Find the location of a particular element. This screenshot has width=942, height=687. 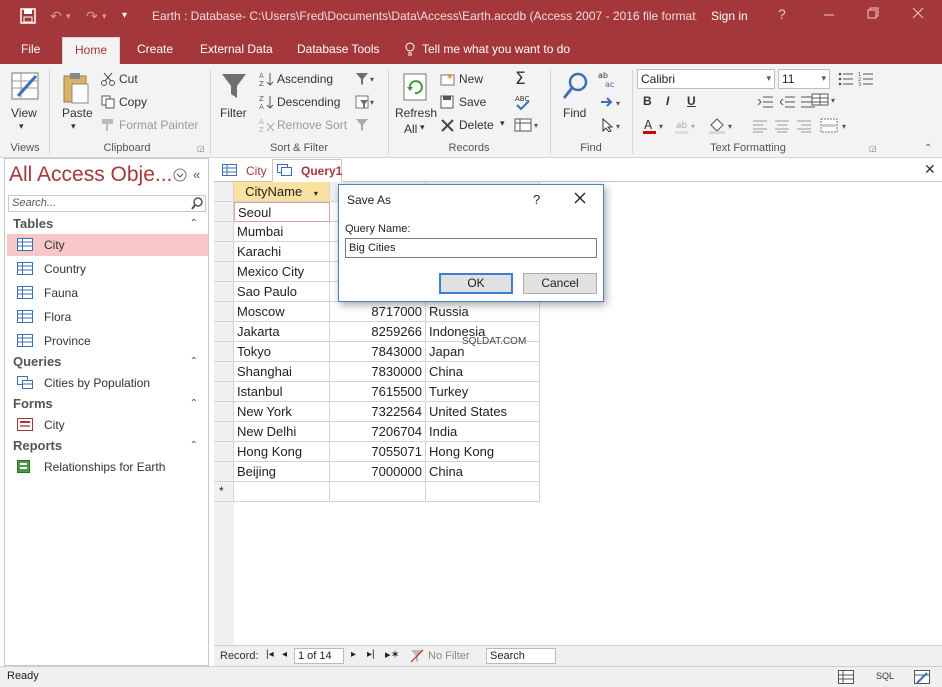

design-view-icon is located at coordinates (922, 678).